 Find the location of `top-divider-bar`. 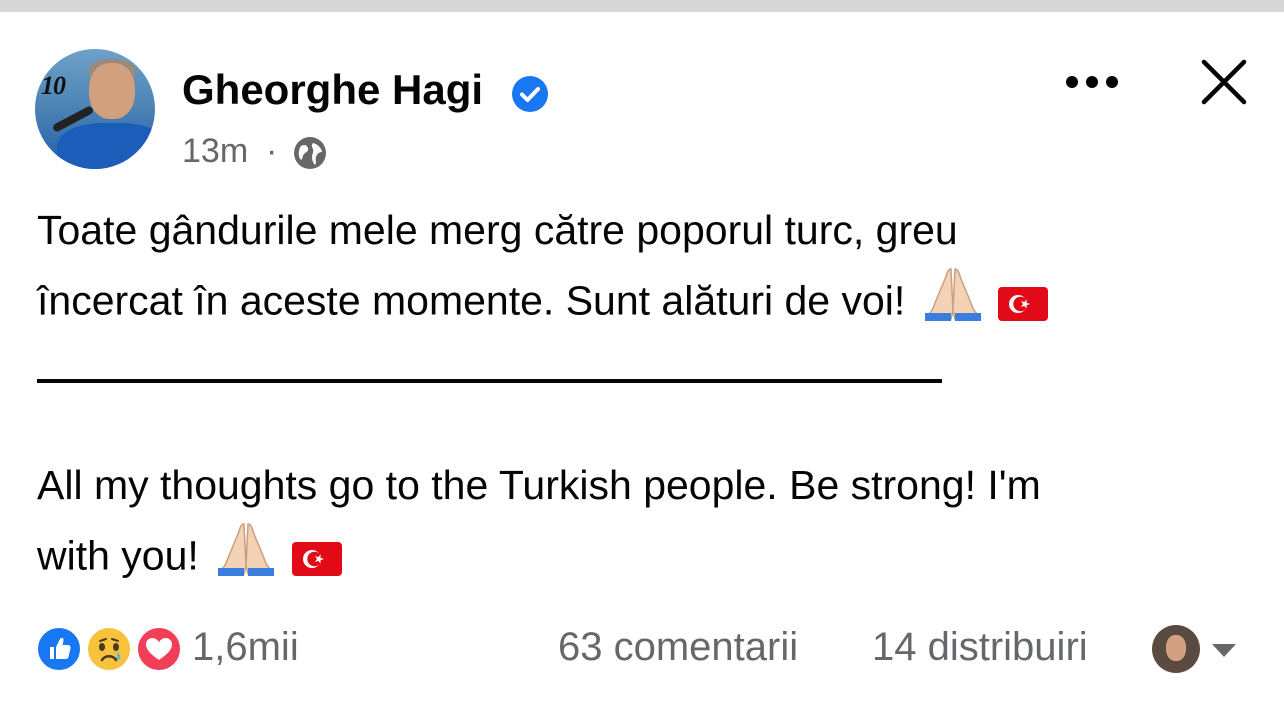

top-divider-bar is located at coordinates (642, 6).